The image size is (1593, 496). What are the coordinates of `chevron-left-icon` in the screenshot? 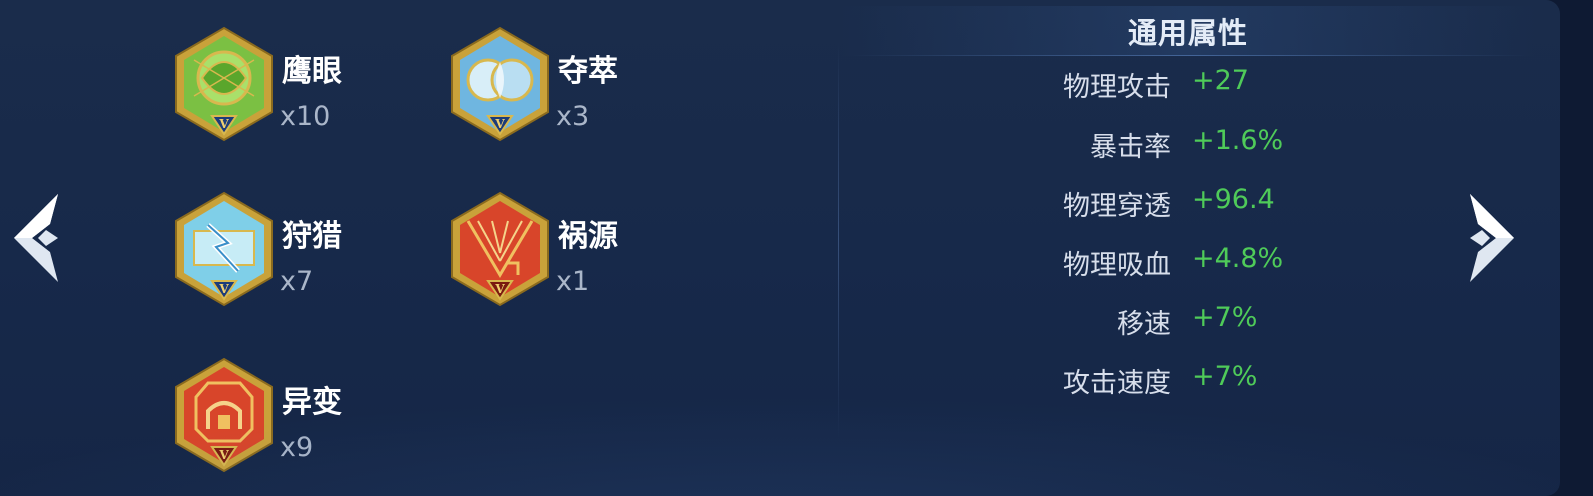 It's located at (36, 238).